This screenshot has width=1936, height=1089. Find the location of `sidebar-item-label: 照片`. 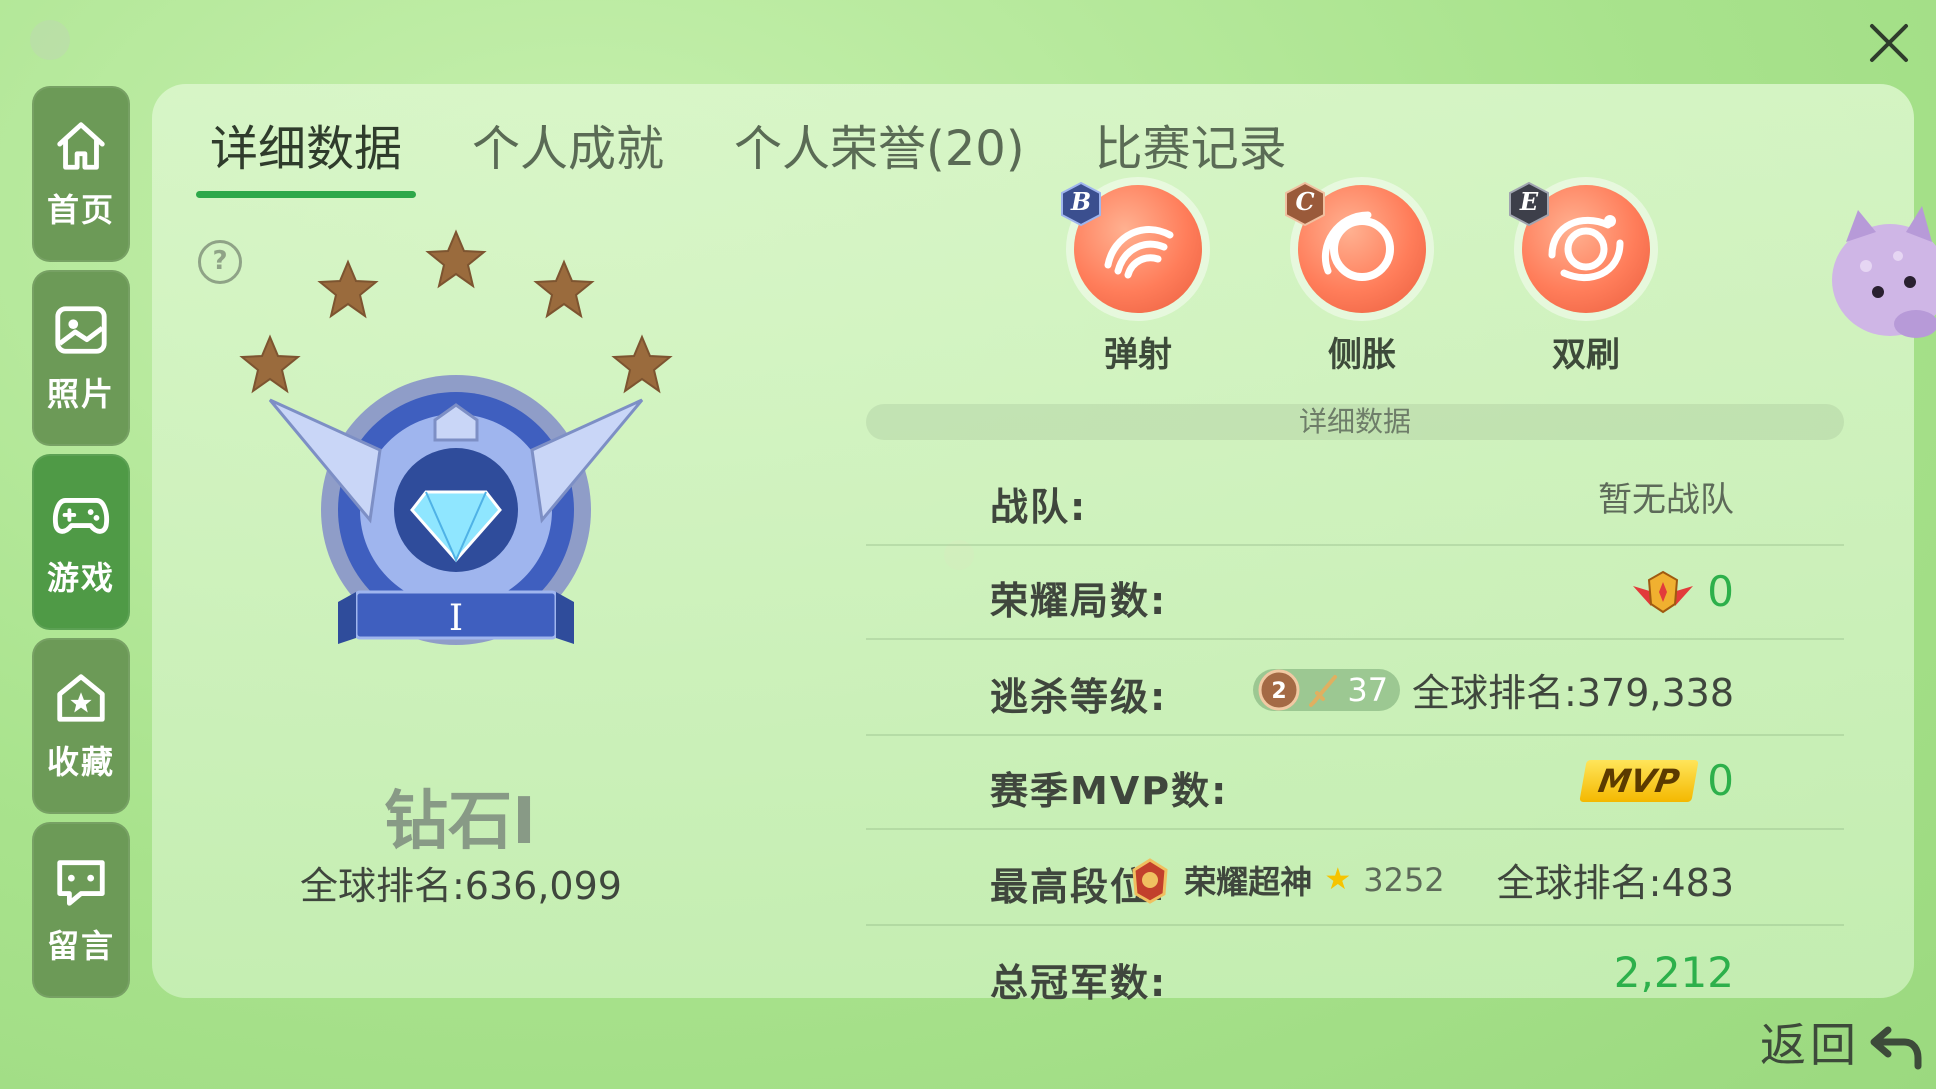

sidebar-item-label: 照片 is located at coordinates (80, 394).